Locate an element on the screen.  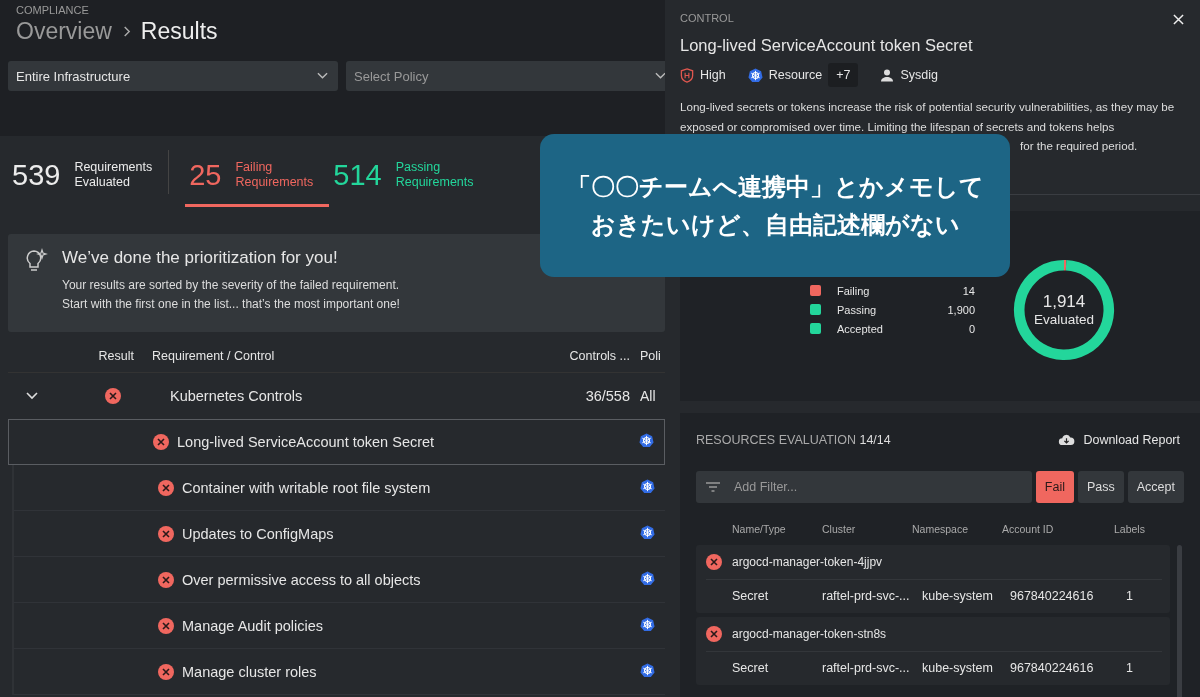
download-button: Download Report is located at coordinates (1121, 439).